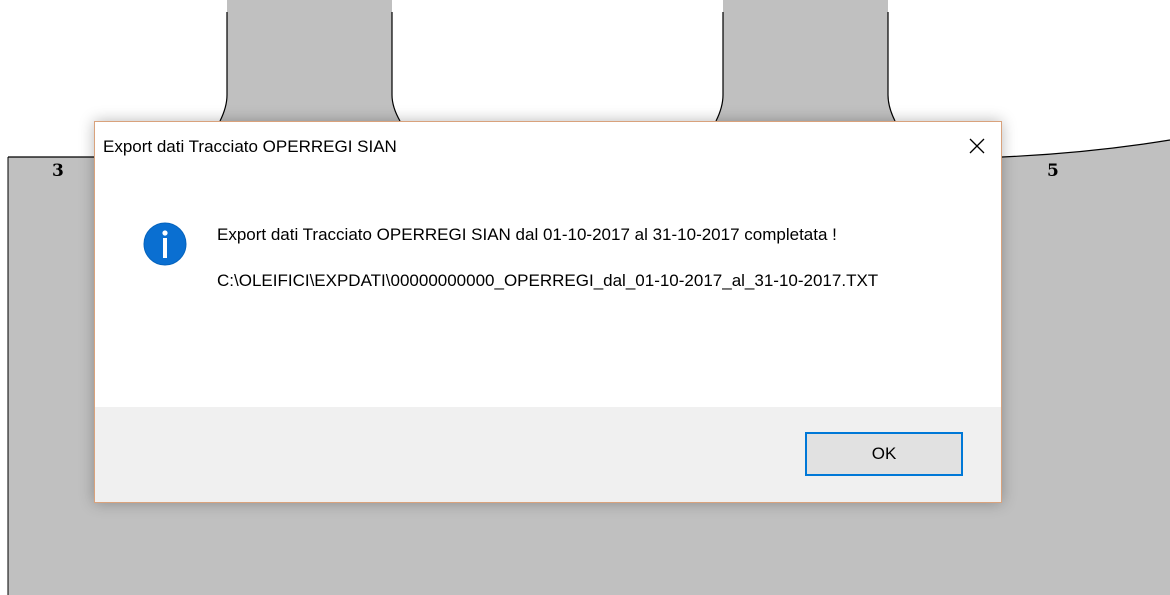 The height and width of the screenshot is (595, 1170). I want to click on close-icon, so click(977, 146).